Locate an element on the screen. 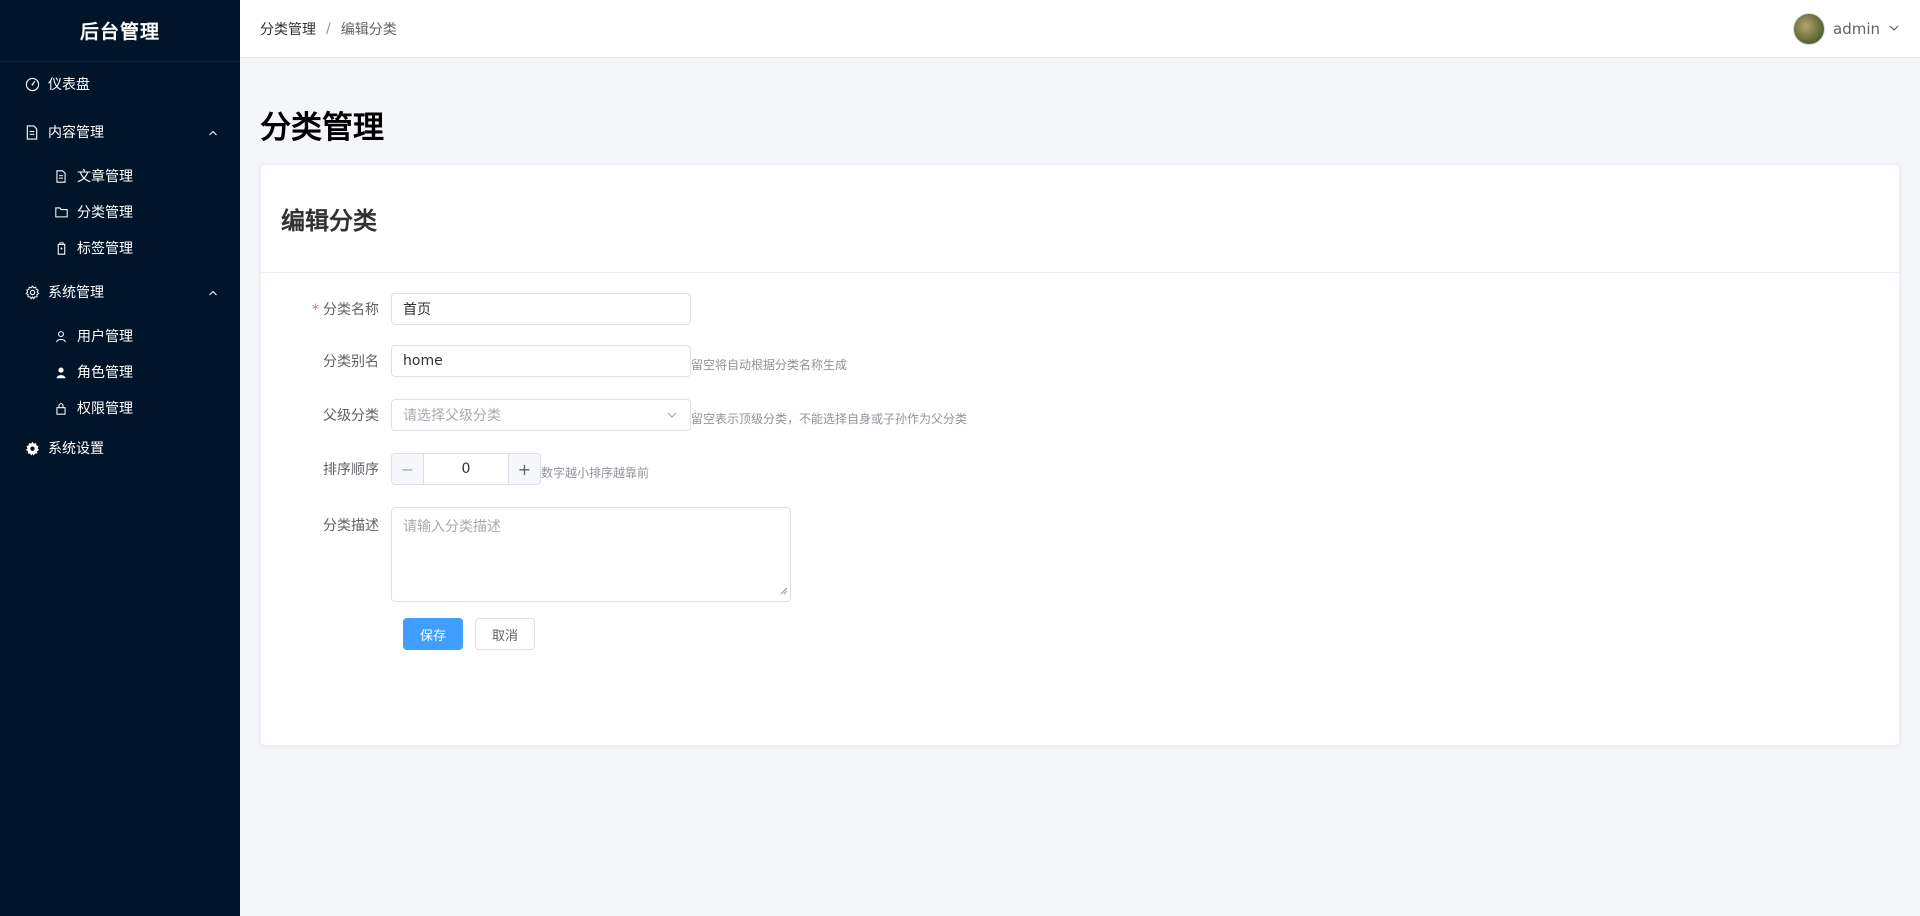 Image resolution: width=1920 pixels, height=916 pixels. form-row-sort: 排序顺序 − 0 + 数字越小排序越靠前 is located at coordinates (455, 469).